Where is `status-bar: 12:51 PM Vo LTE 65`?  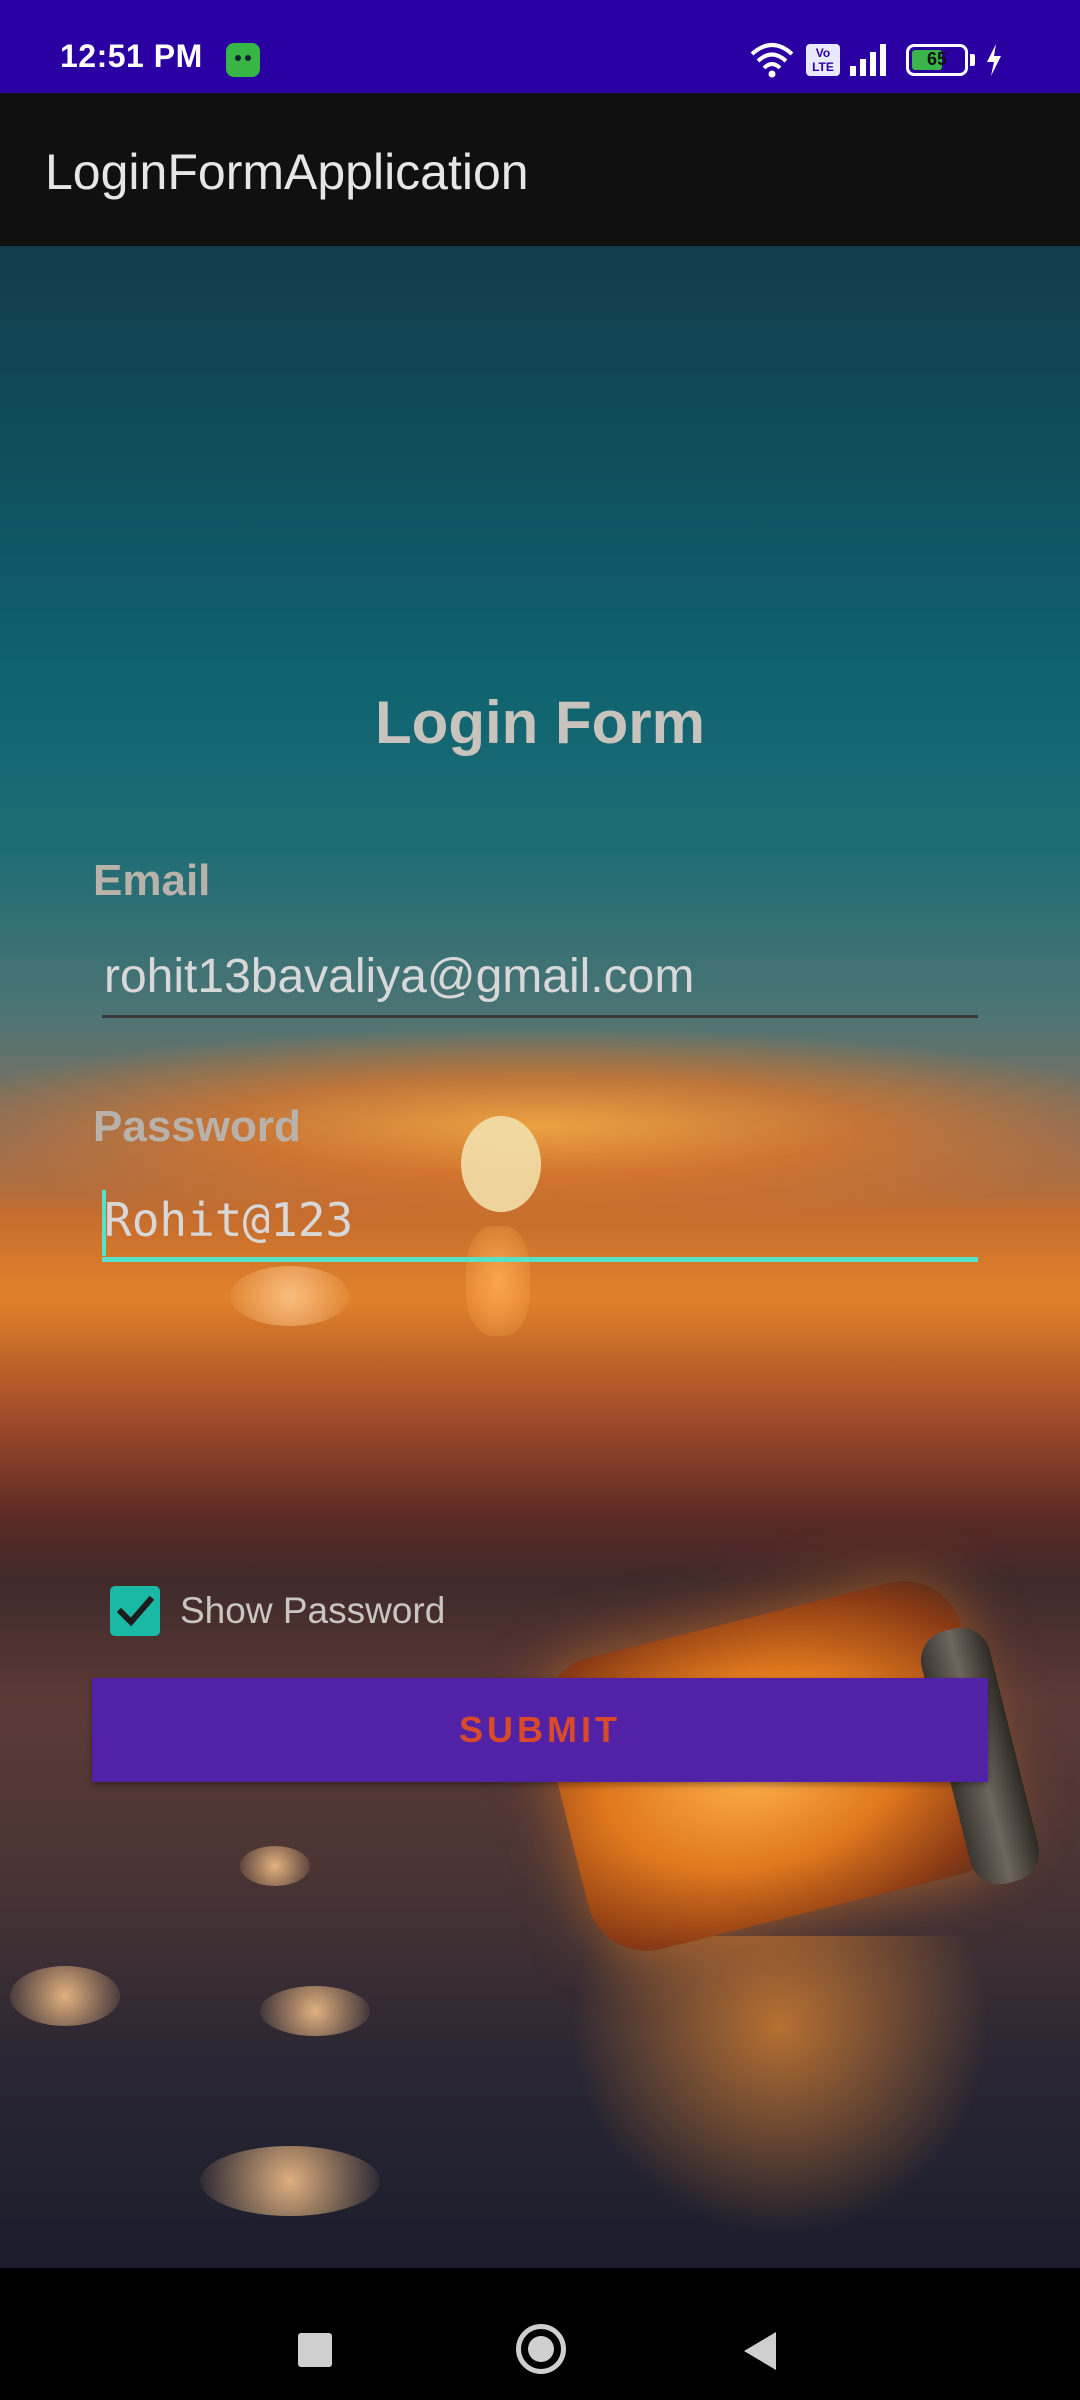
status-bar: 12:51 PM Vo LTE 65 is located at coordinates (540, 46).